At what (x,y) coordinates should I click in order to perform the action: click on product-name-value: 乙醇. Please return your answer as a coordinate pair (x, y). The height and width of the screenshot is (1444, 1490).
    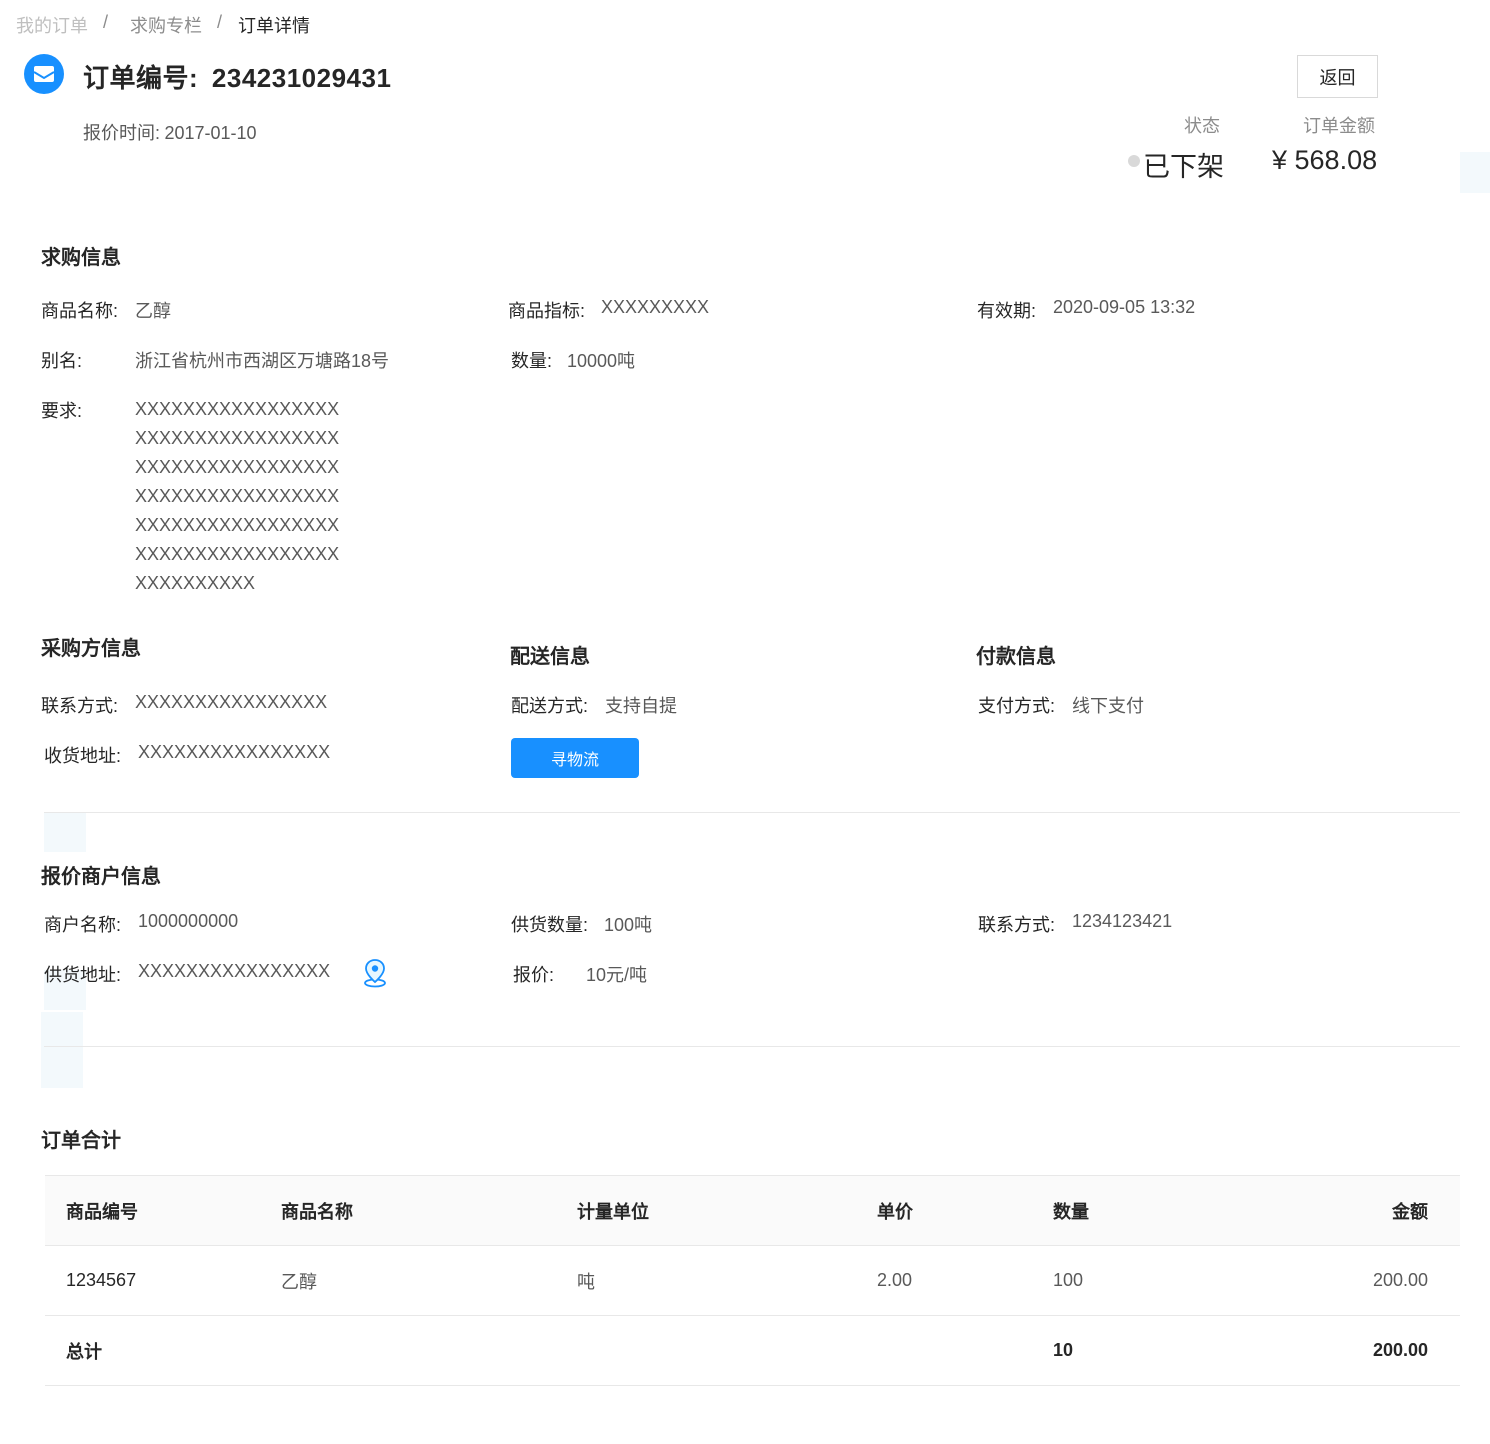
    Looking at the image, I should click on (153, 311).